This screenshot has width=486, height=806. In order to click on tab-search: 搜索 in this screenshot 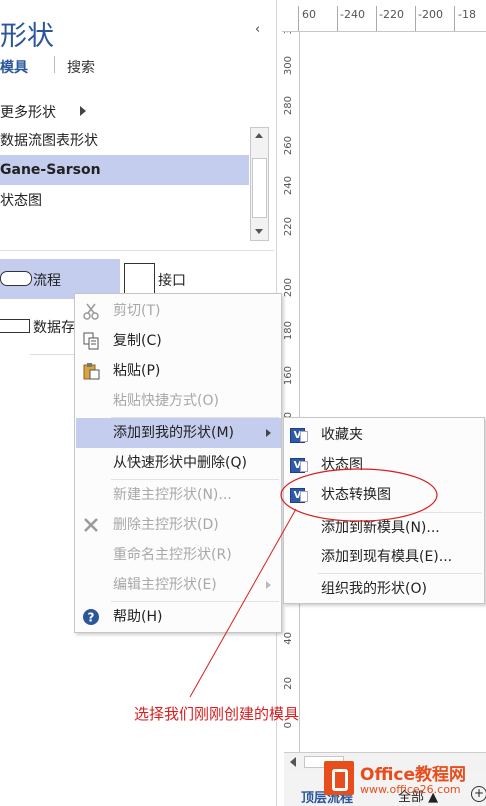, I will do `click(81, 67)`.